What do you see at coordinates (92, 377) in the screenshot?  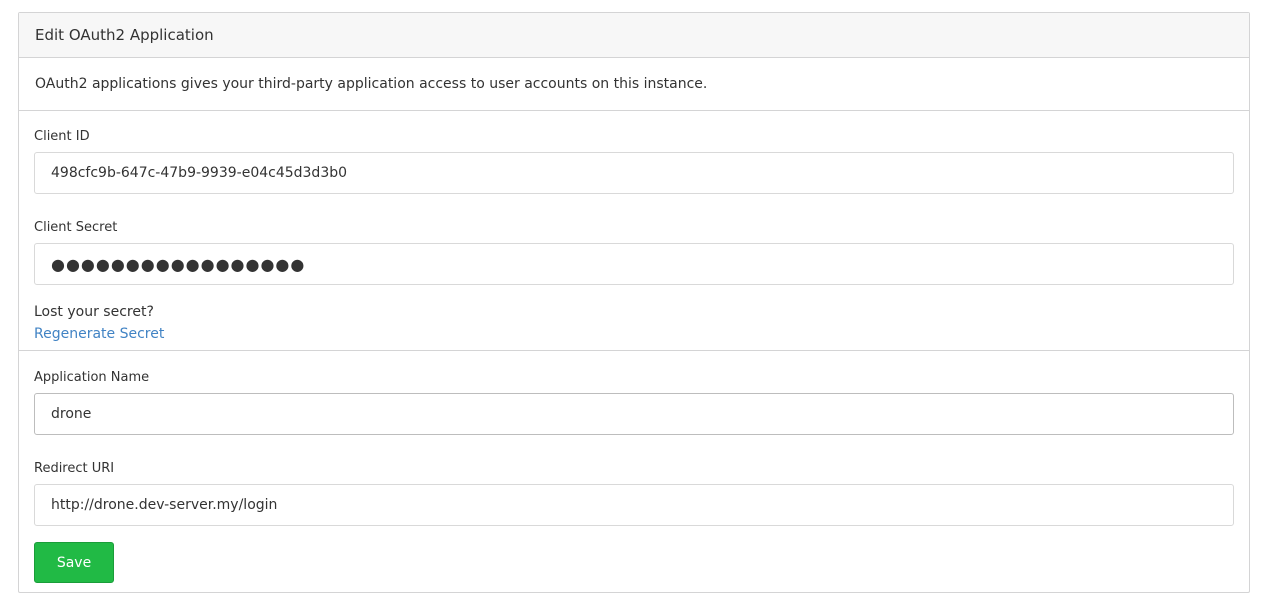 I see `application-name-label: Application Name` at bounding box center [92, 377].